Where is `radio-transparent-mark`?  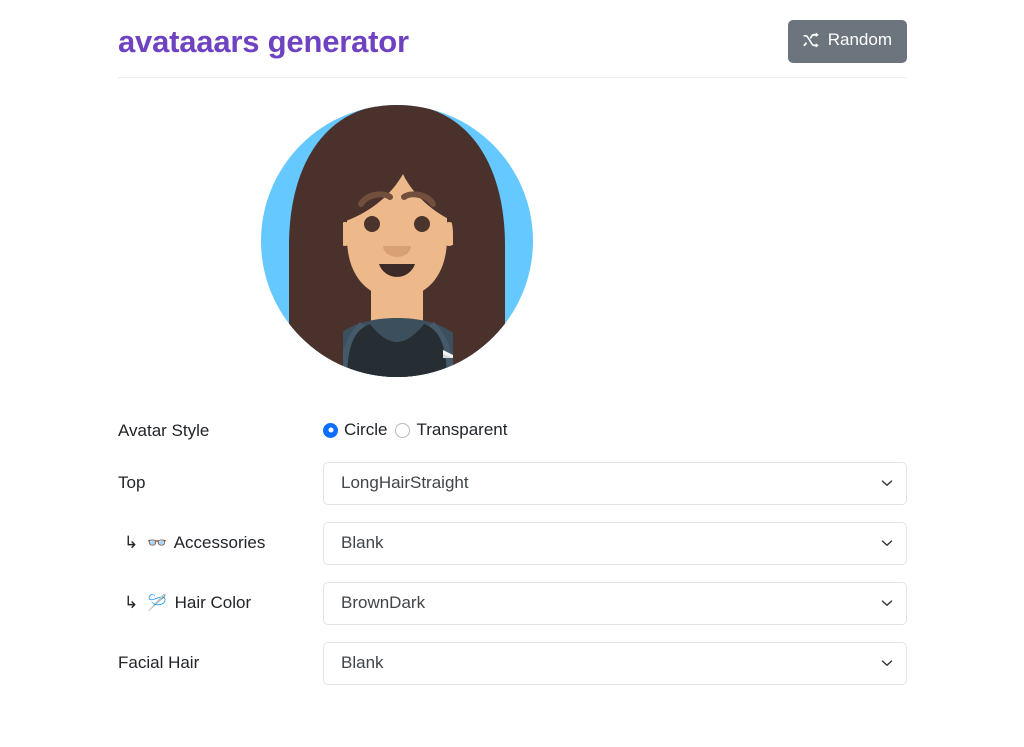
radio-transparent-mark is located at coordinates (403, 430).